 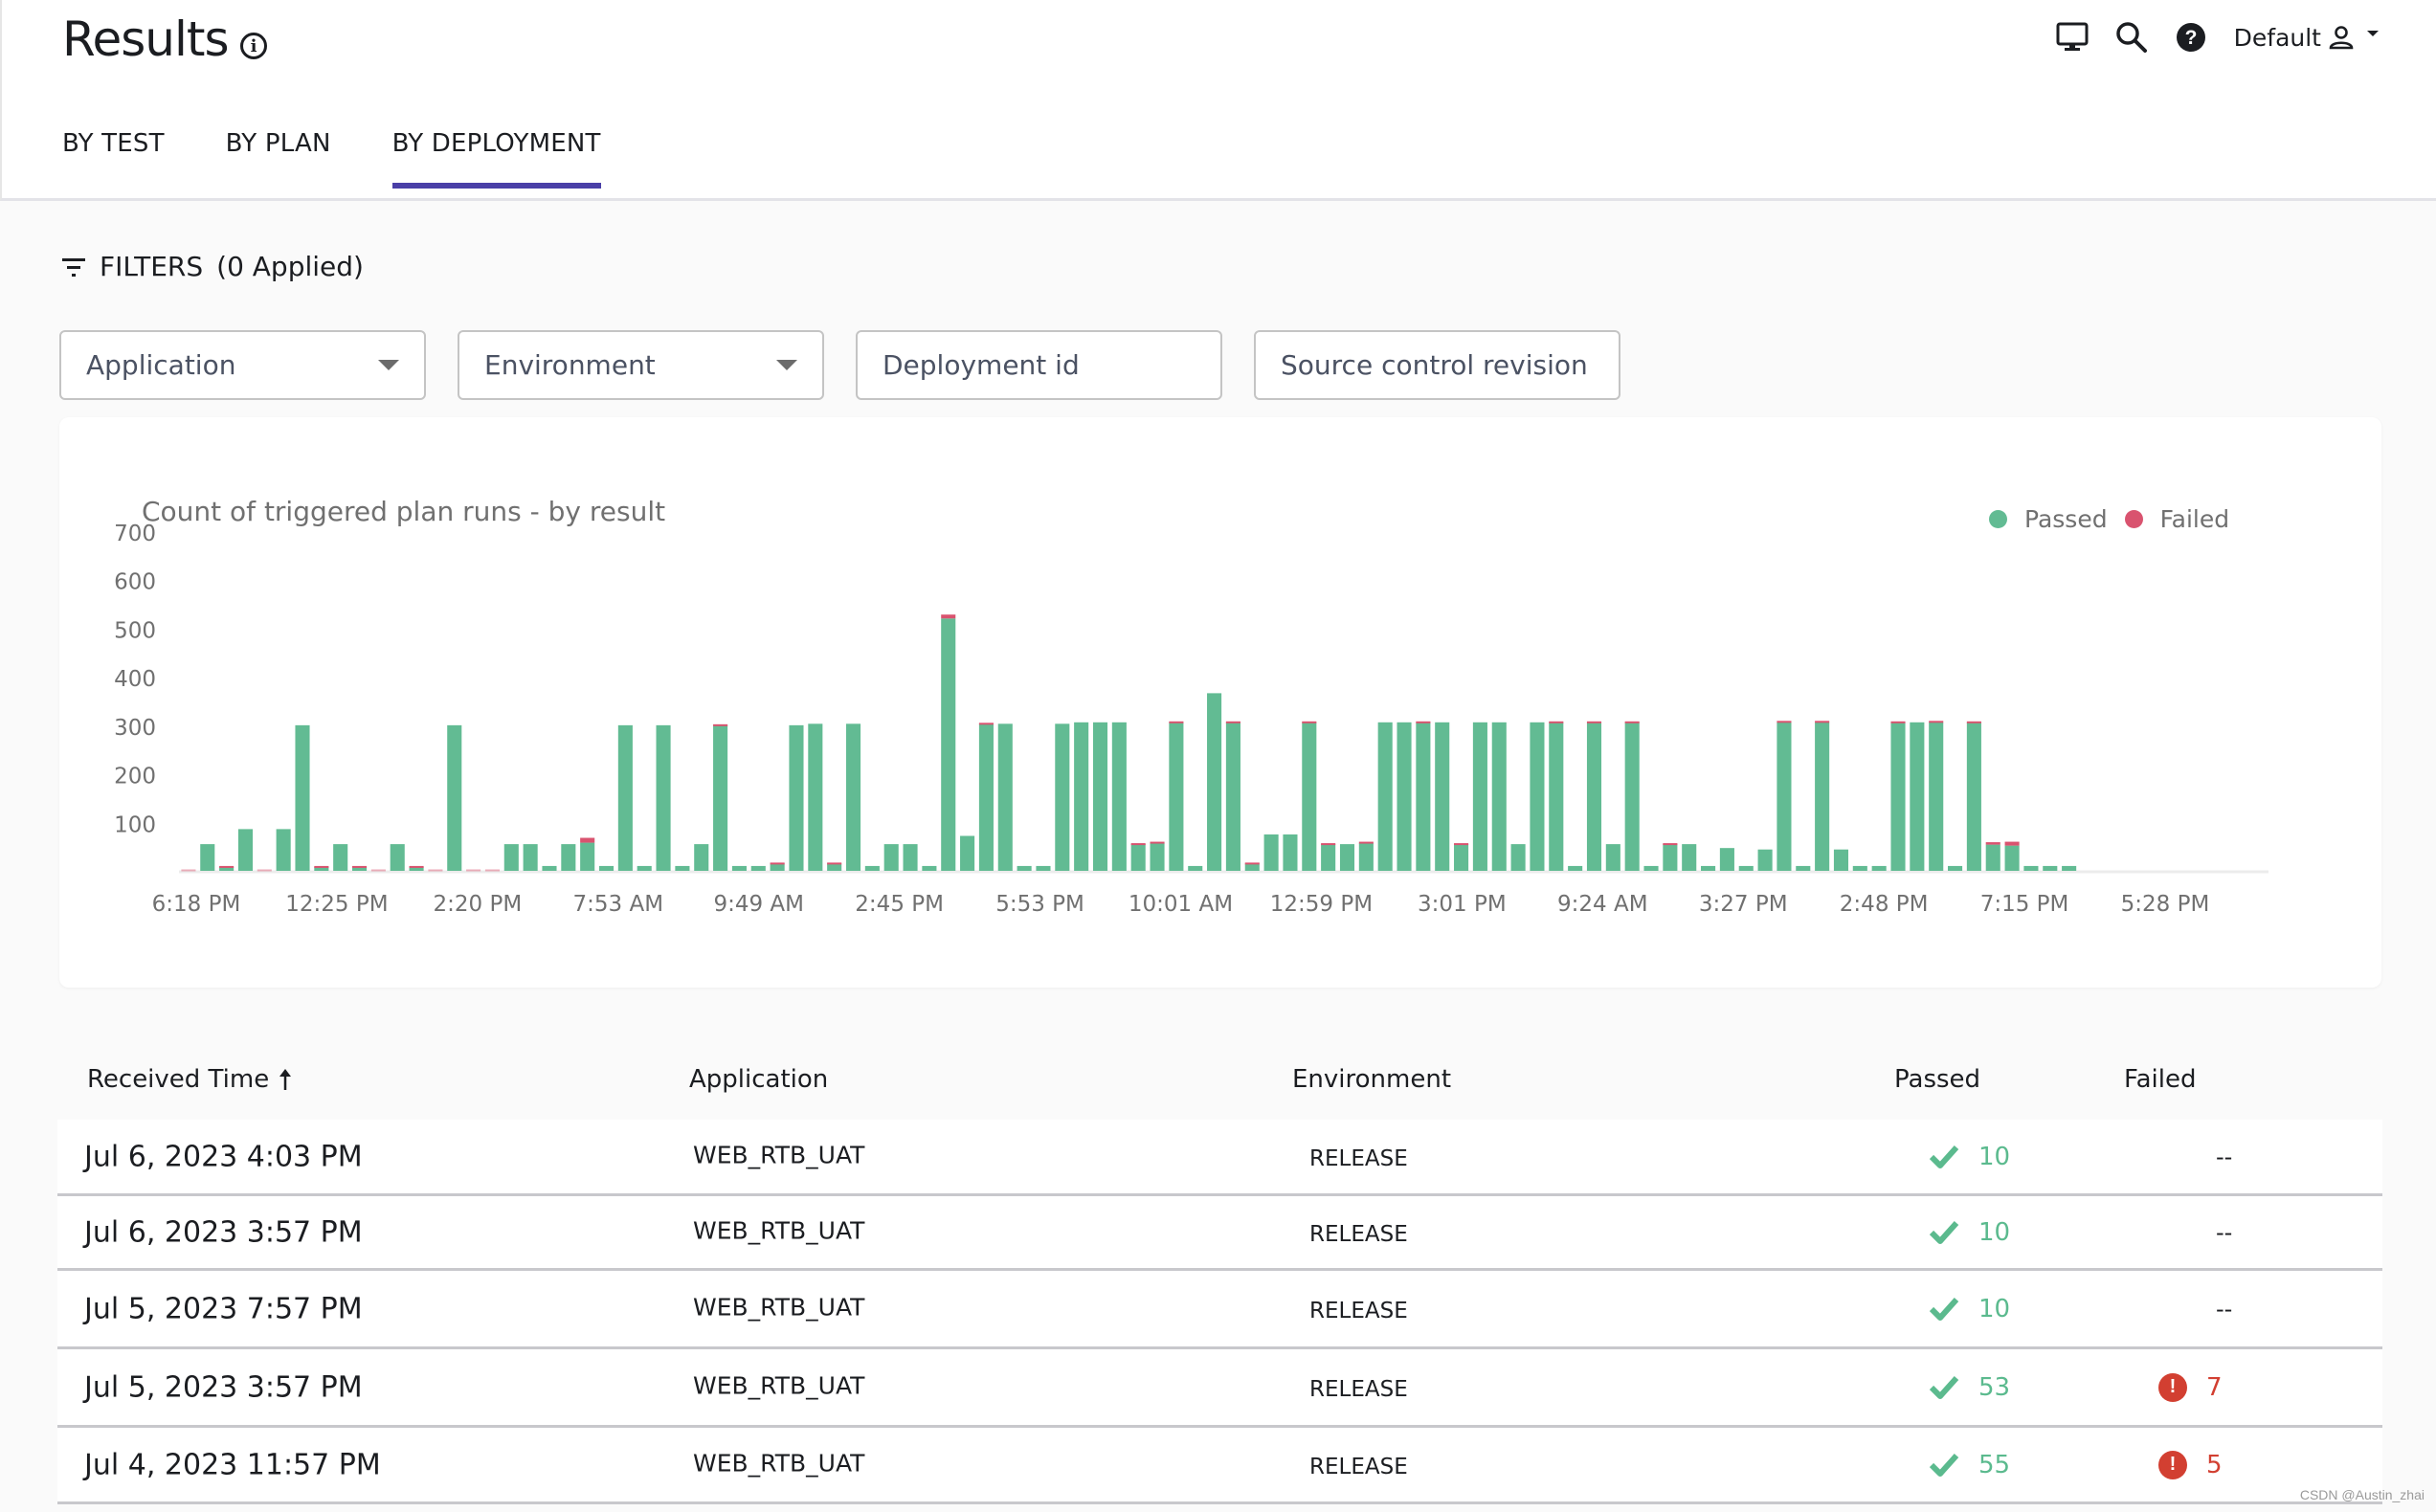 I want to click on column-header-passed: Passed, so click(x=1937, y=1079).